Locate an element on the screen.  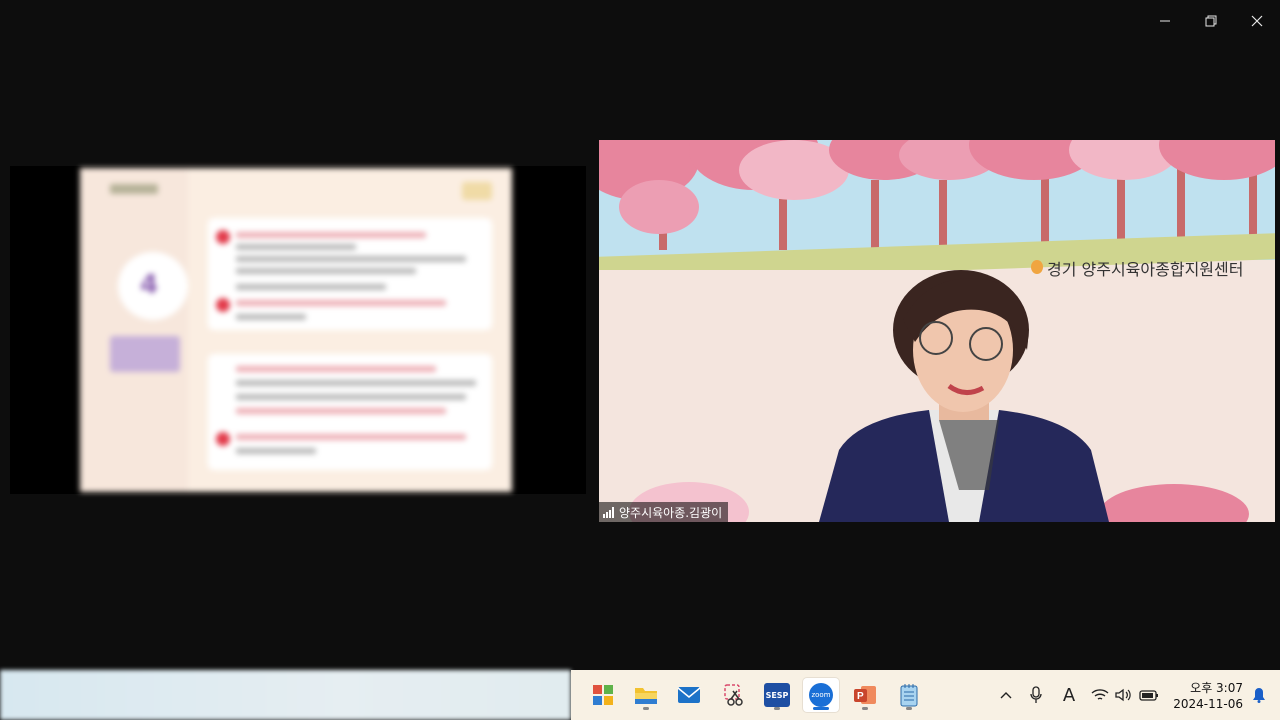
scissors-icon is located at coordinates (733, 695).